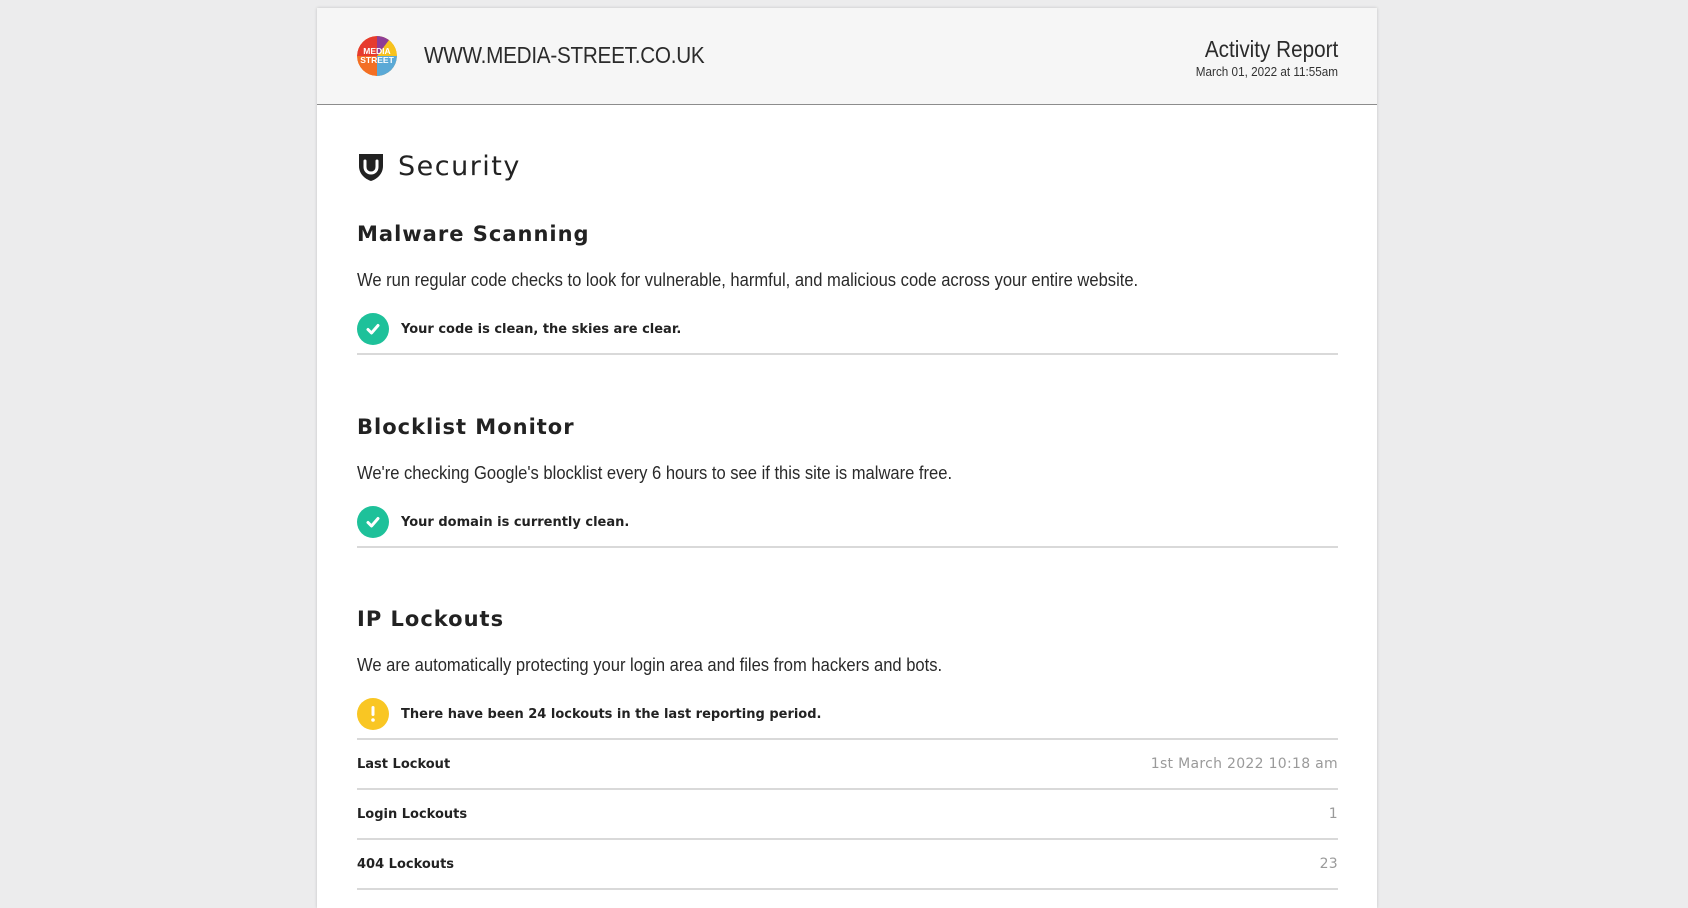  Describe the element at coordinates (459, 166) in the screenshot. I see `security-title: Security` at that location.